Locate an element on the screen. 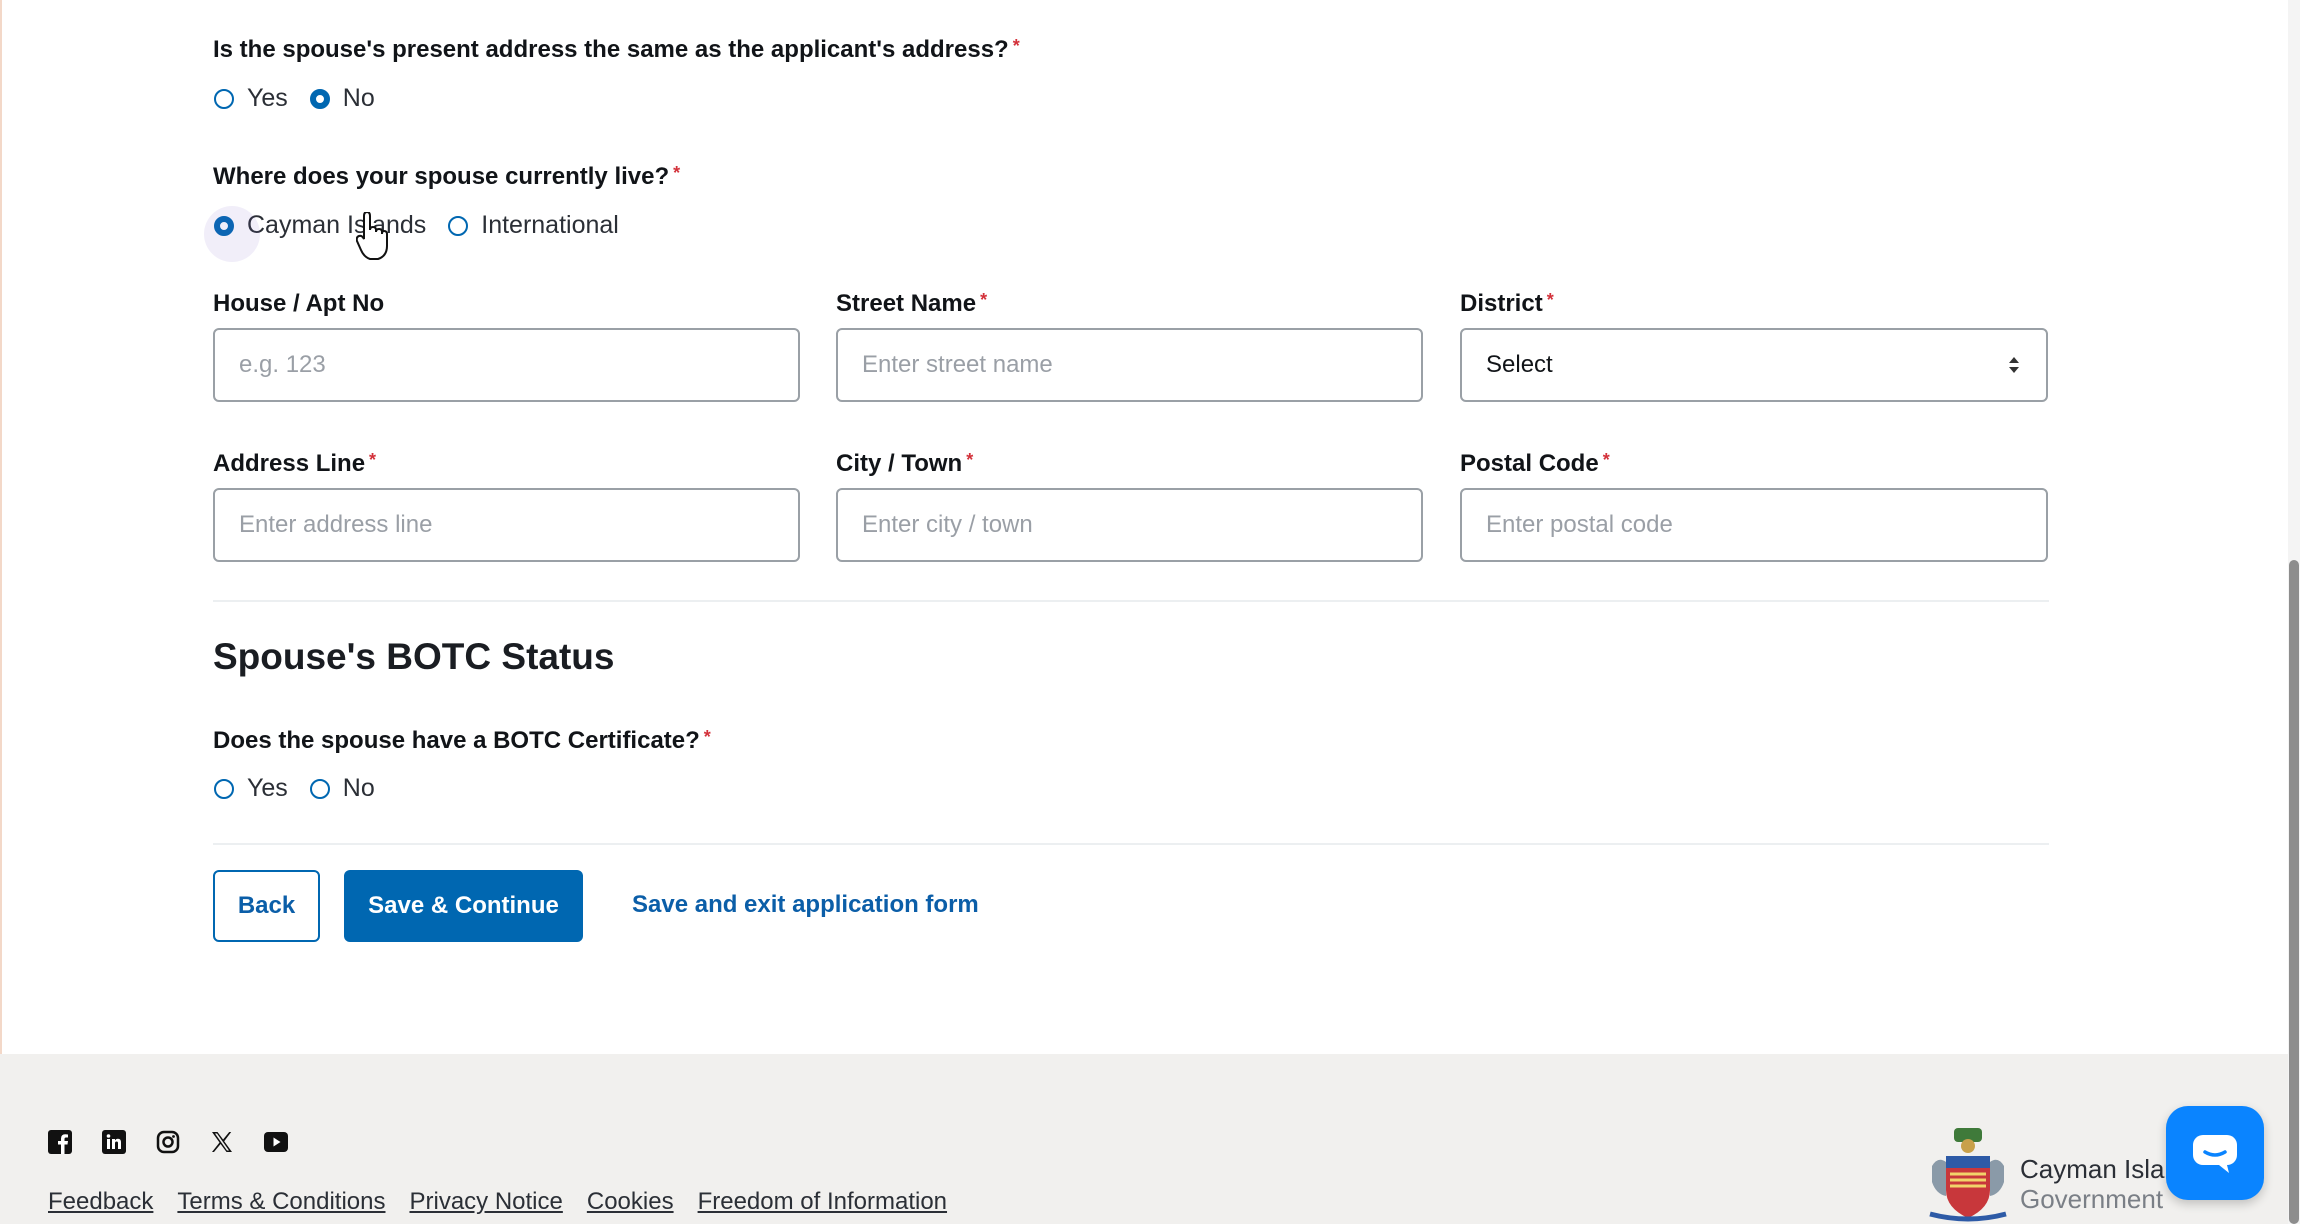 Image resolution: width=2300 pixels, height=1224 pixels. question-spouse-live: Where does your spouse currently live? * is located at coordinates (446, 177).